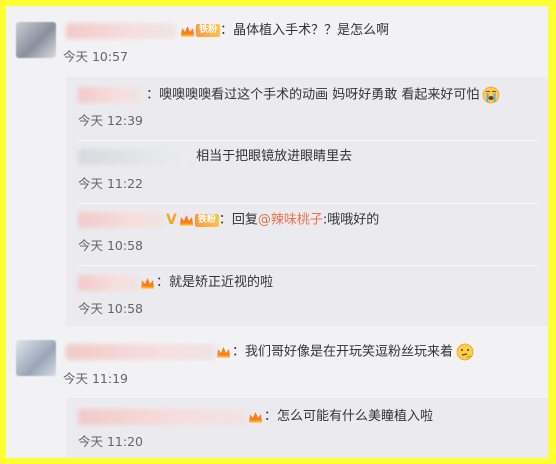  I want to click on mention-link: @辣味桃子, so click(290, 220).